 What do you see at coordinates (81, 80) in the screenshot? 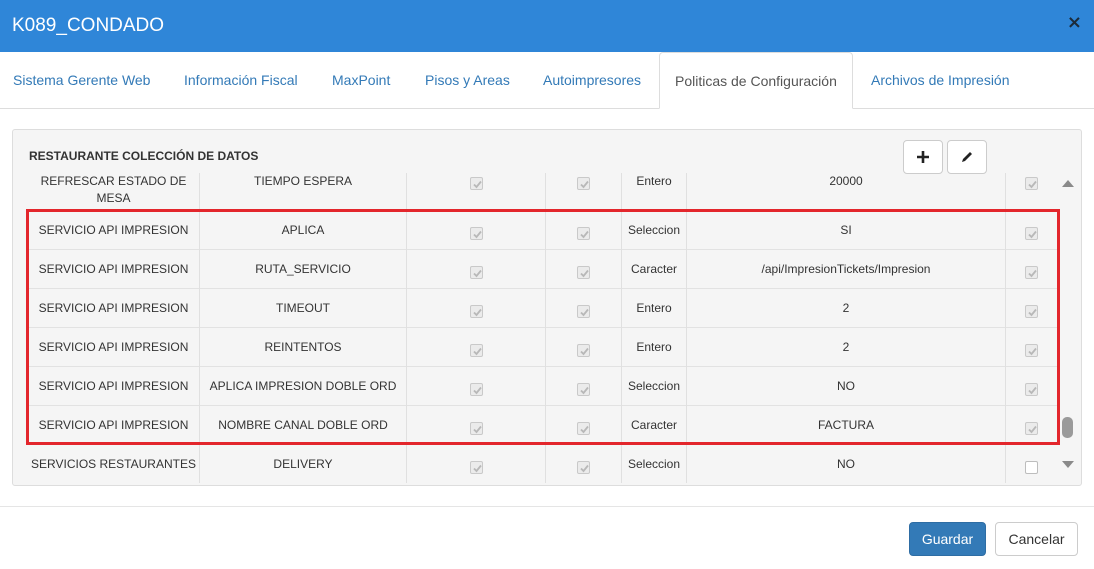
I see `tab-sistema-gerente-web: Sistema Gerente Web` at bounding box center [81, 80].